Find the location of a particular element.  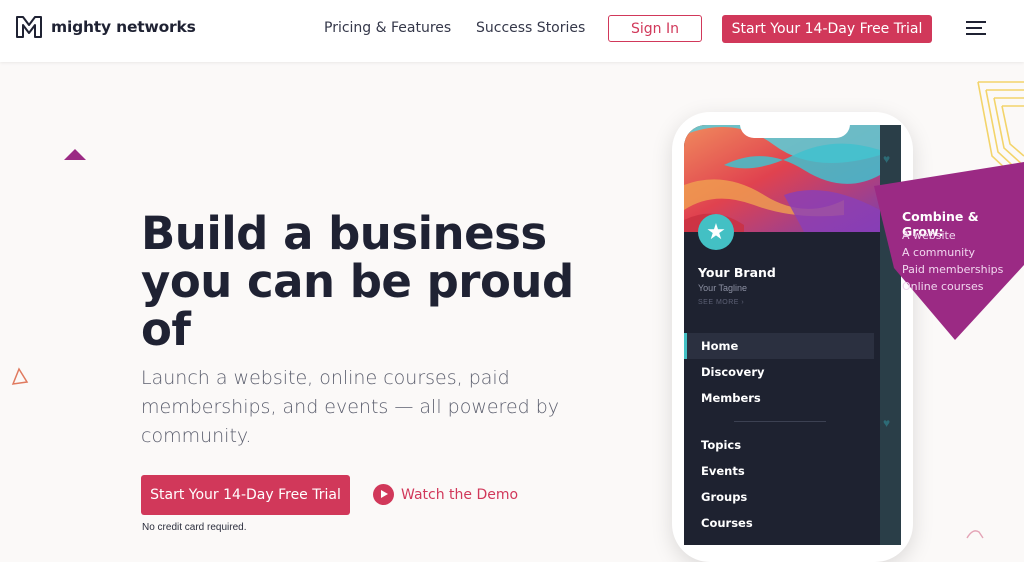

watch-demo-label: Watch the Demo is located at coordinates (460, 494).